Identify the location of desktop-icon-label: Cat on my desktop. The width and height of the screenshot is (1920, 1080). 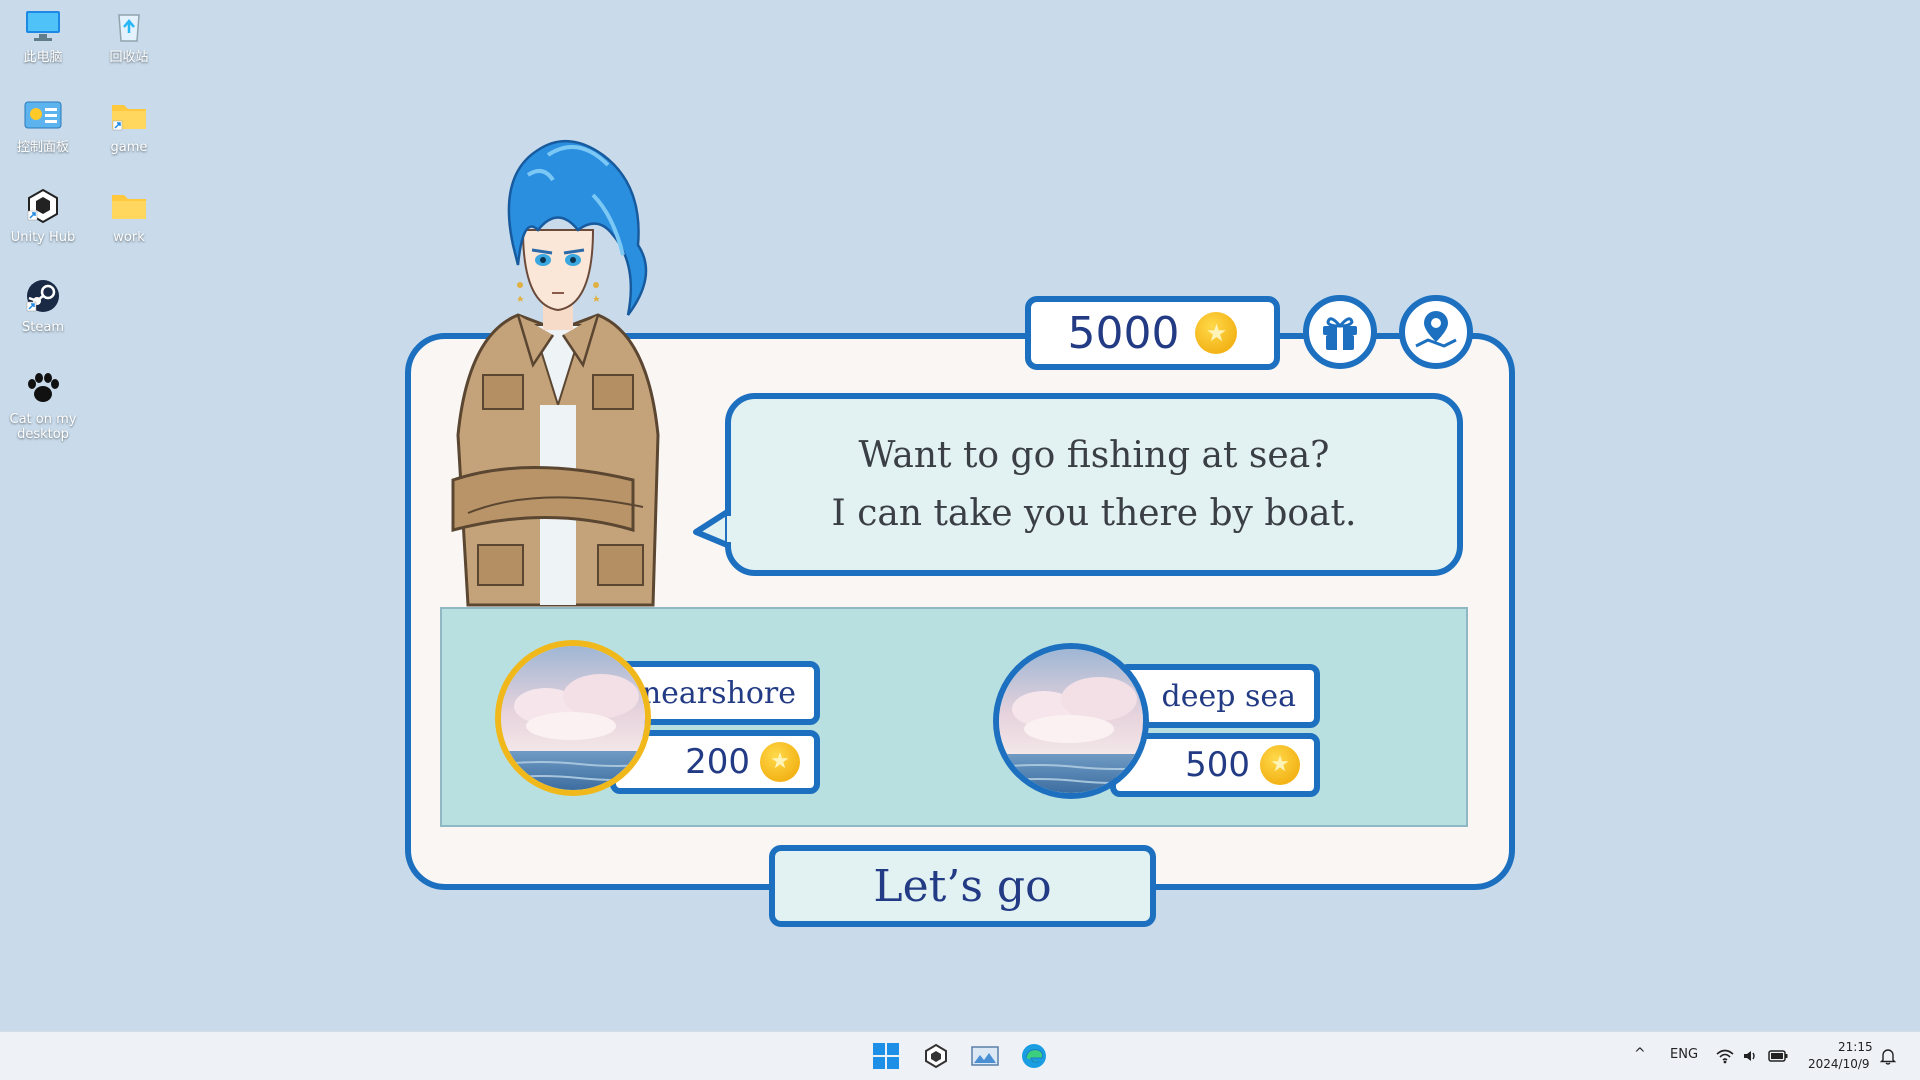
(43, 427).